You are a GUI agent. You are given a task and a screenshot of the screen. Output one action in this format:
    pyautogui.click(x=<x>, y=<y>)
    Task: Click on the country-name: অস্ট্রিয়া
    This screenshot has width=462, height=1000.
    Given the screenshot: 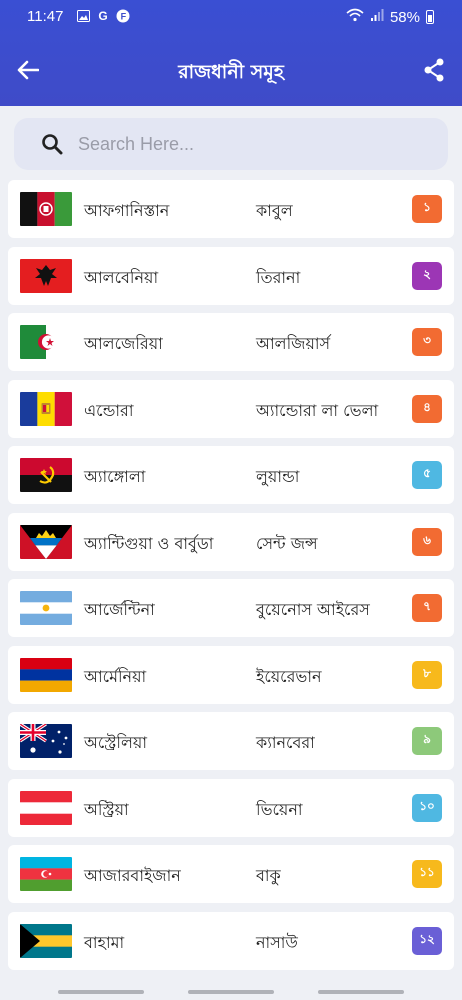 What is the action you would take?
    pyautogui.click(x=106, y=809)
    